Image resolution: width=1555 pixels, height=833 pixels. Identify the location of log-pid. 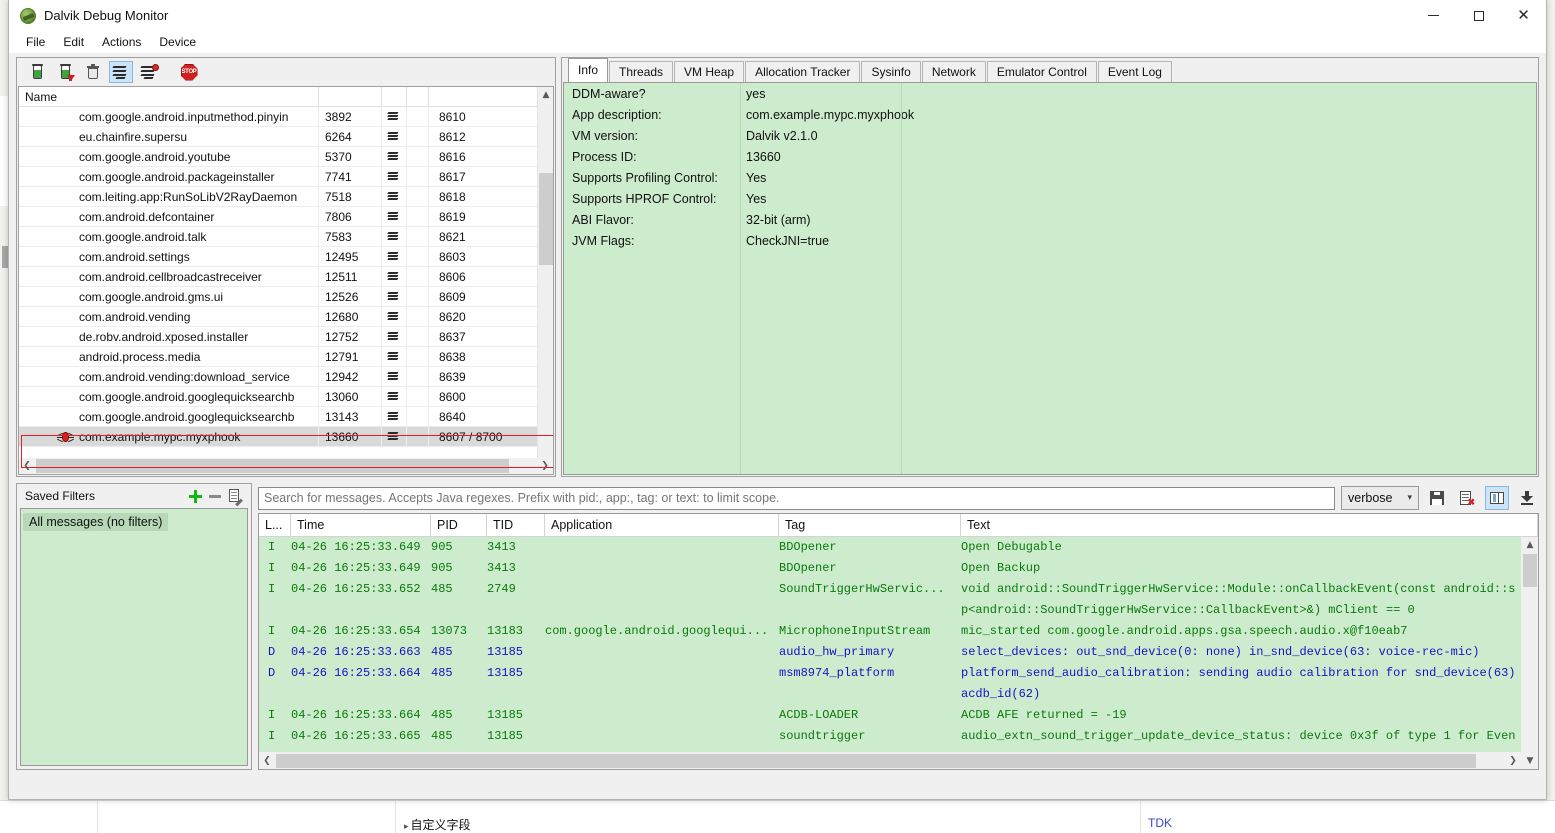
(459, 694).